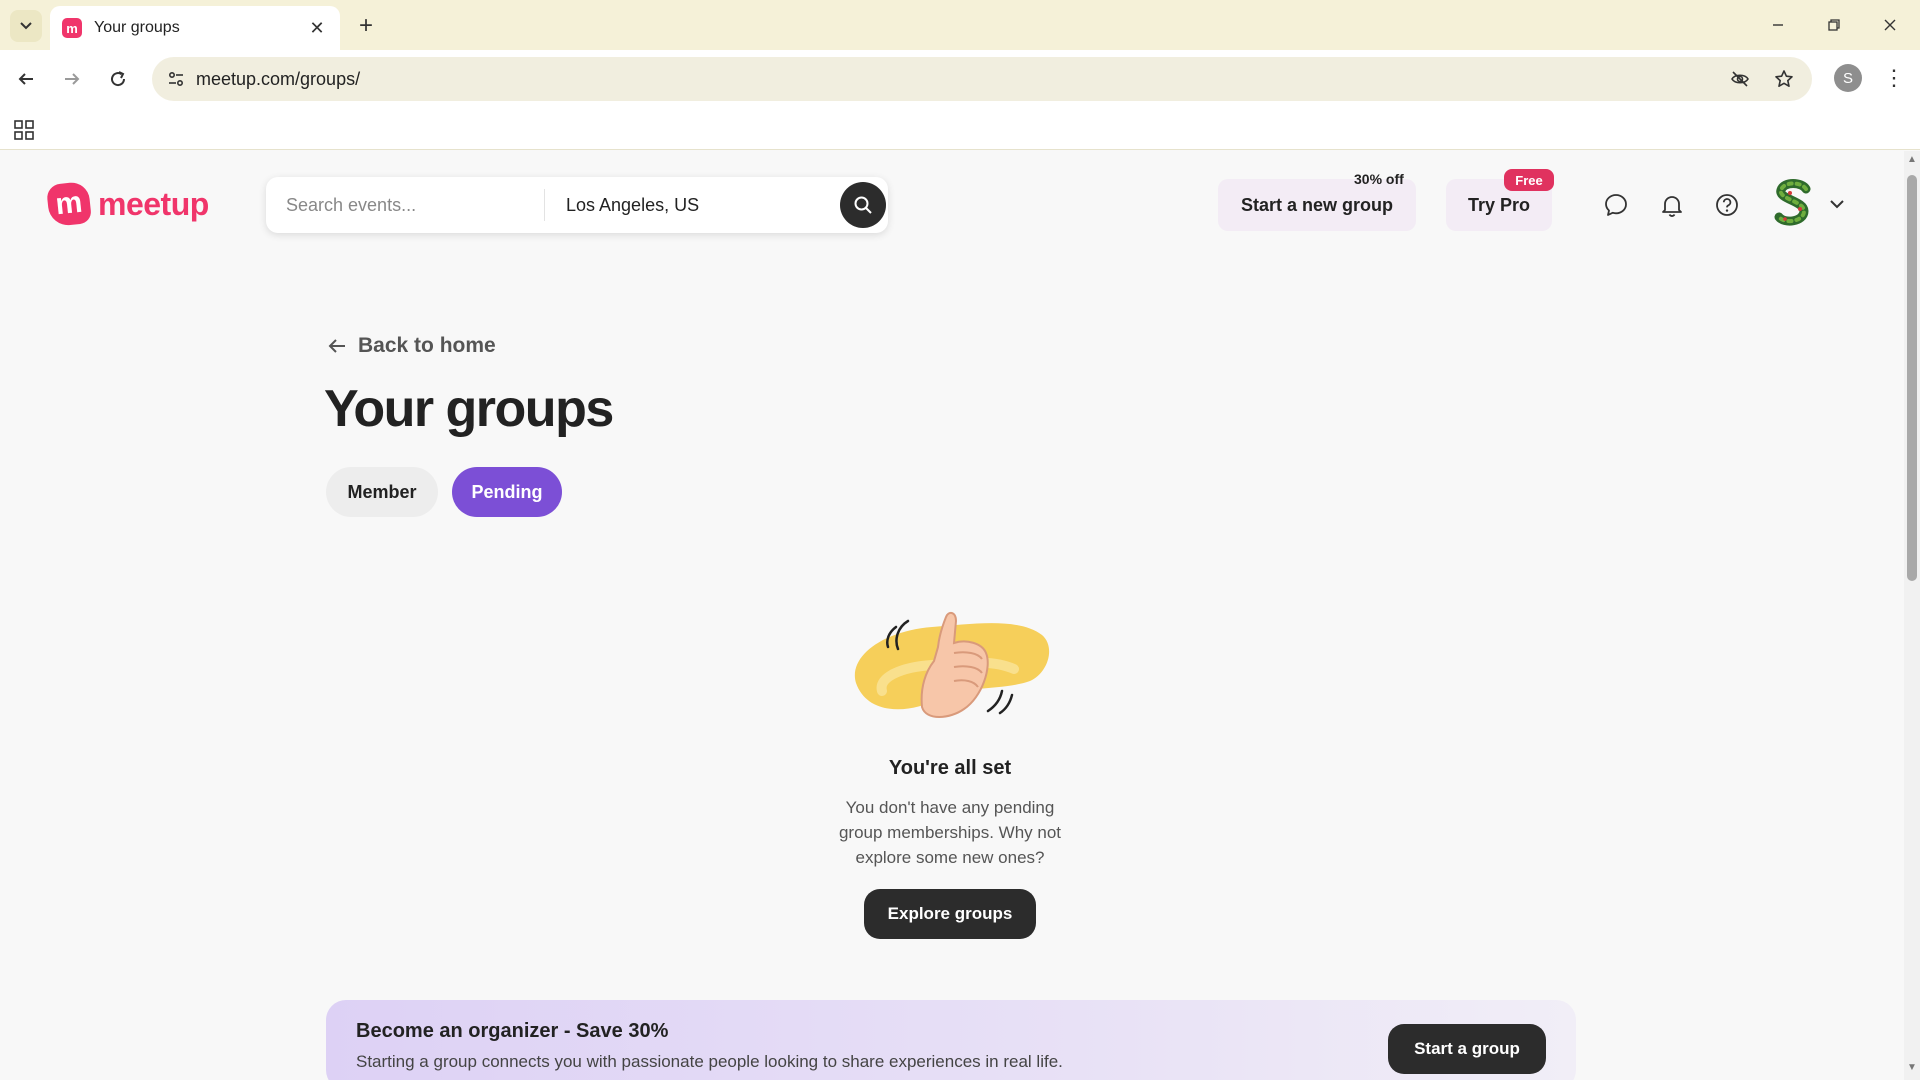 This screenshot has width=1920, height=1080. What do you see at coordinates (1379, 179) in the screenshot?
I see `discount-badge: 30% off` at bounding box center [1379, 179].